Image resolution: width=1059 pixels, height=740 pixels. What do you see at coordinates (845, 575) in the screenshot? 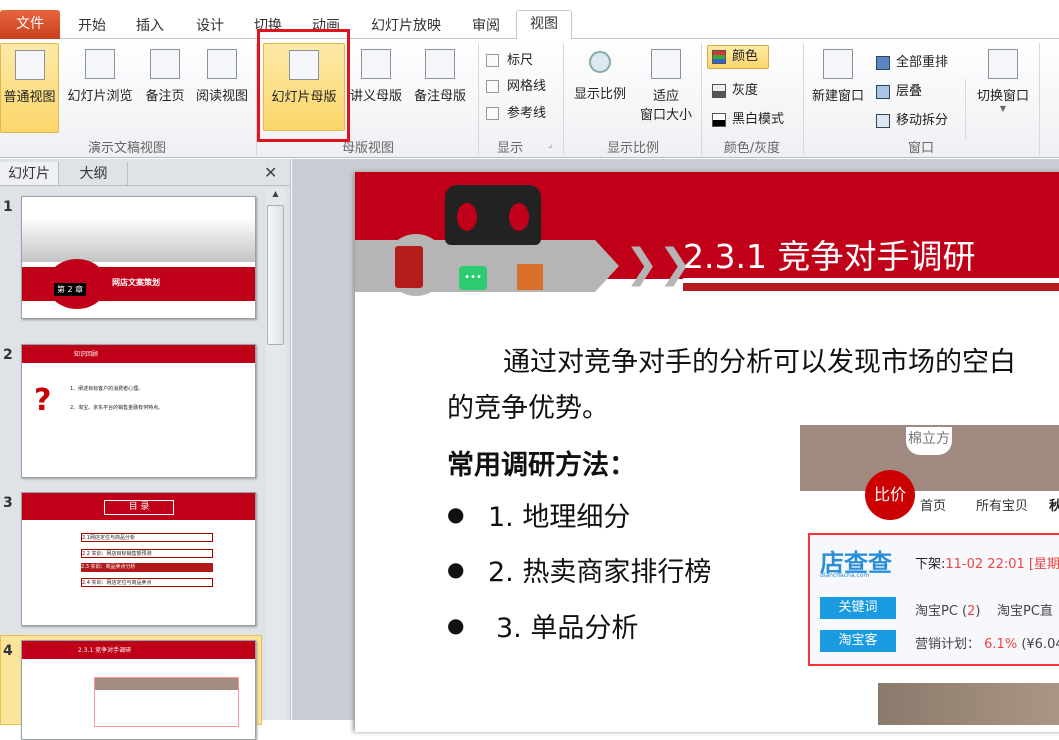
I see `logo-subtitle: dianchacha.com` at bounding box center [845, 575].